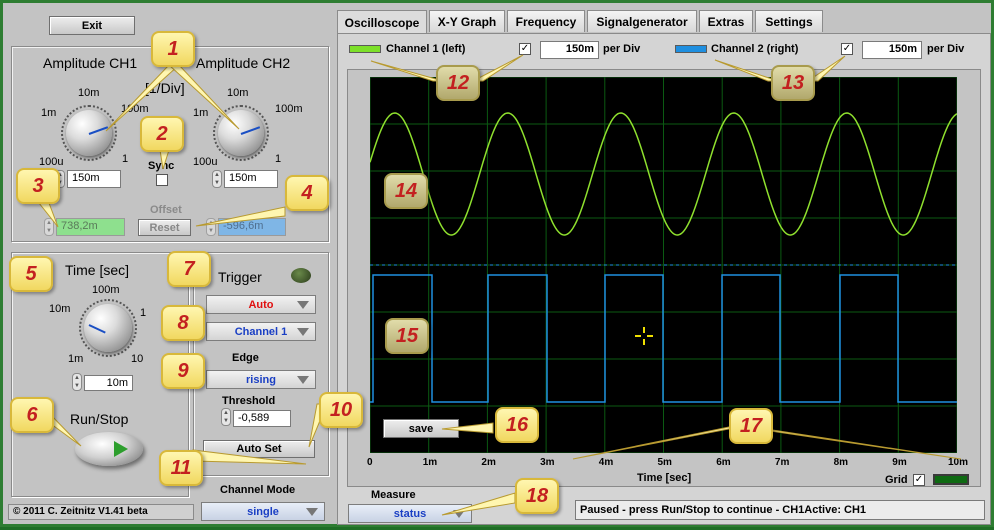 Image resolution: width=994 pixels, height=530 pixels. What do you see at coordinates (31, 274) in the screenshot?
I see `callout-5: 5` at bounding box center [31, 274].